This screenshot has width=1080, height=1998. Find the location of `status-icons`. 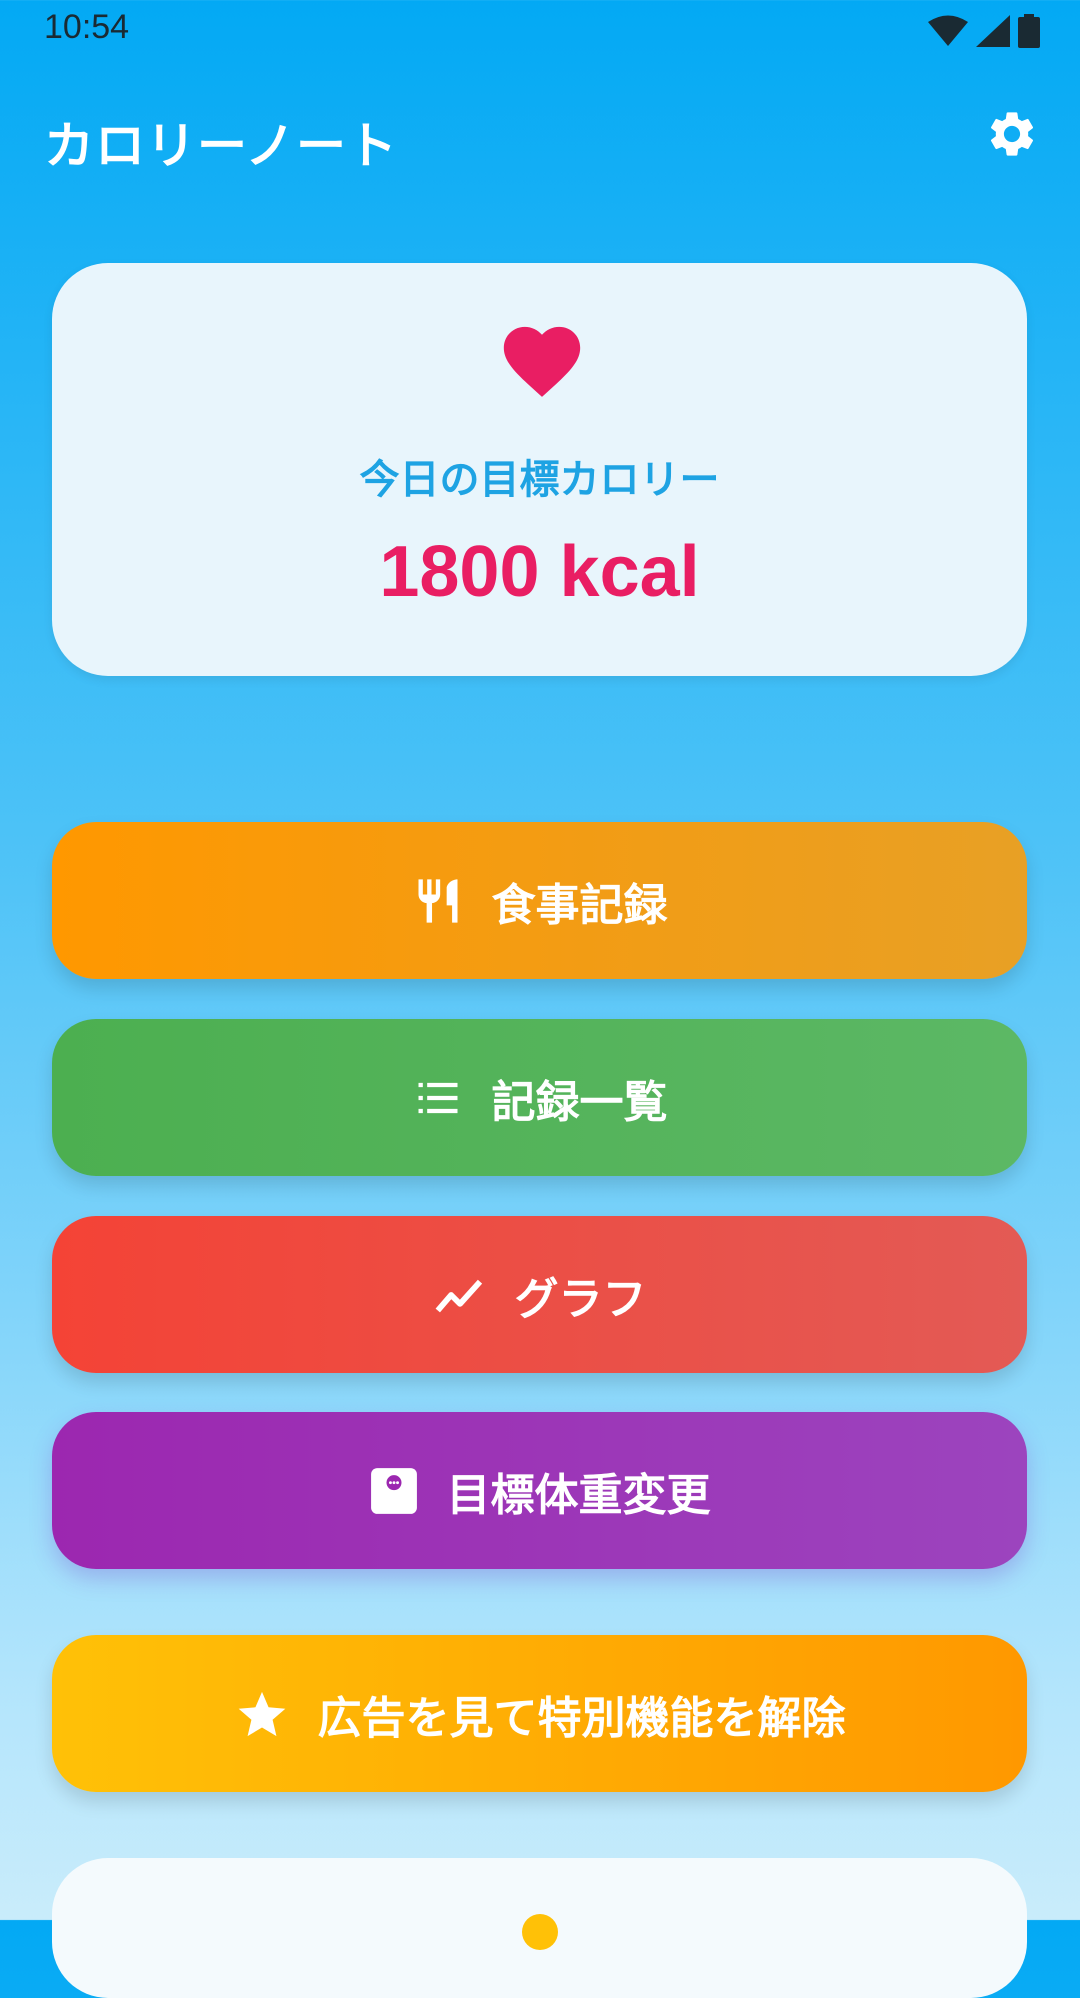

status-icons is located at coordinates (984, 33).